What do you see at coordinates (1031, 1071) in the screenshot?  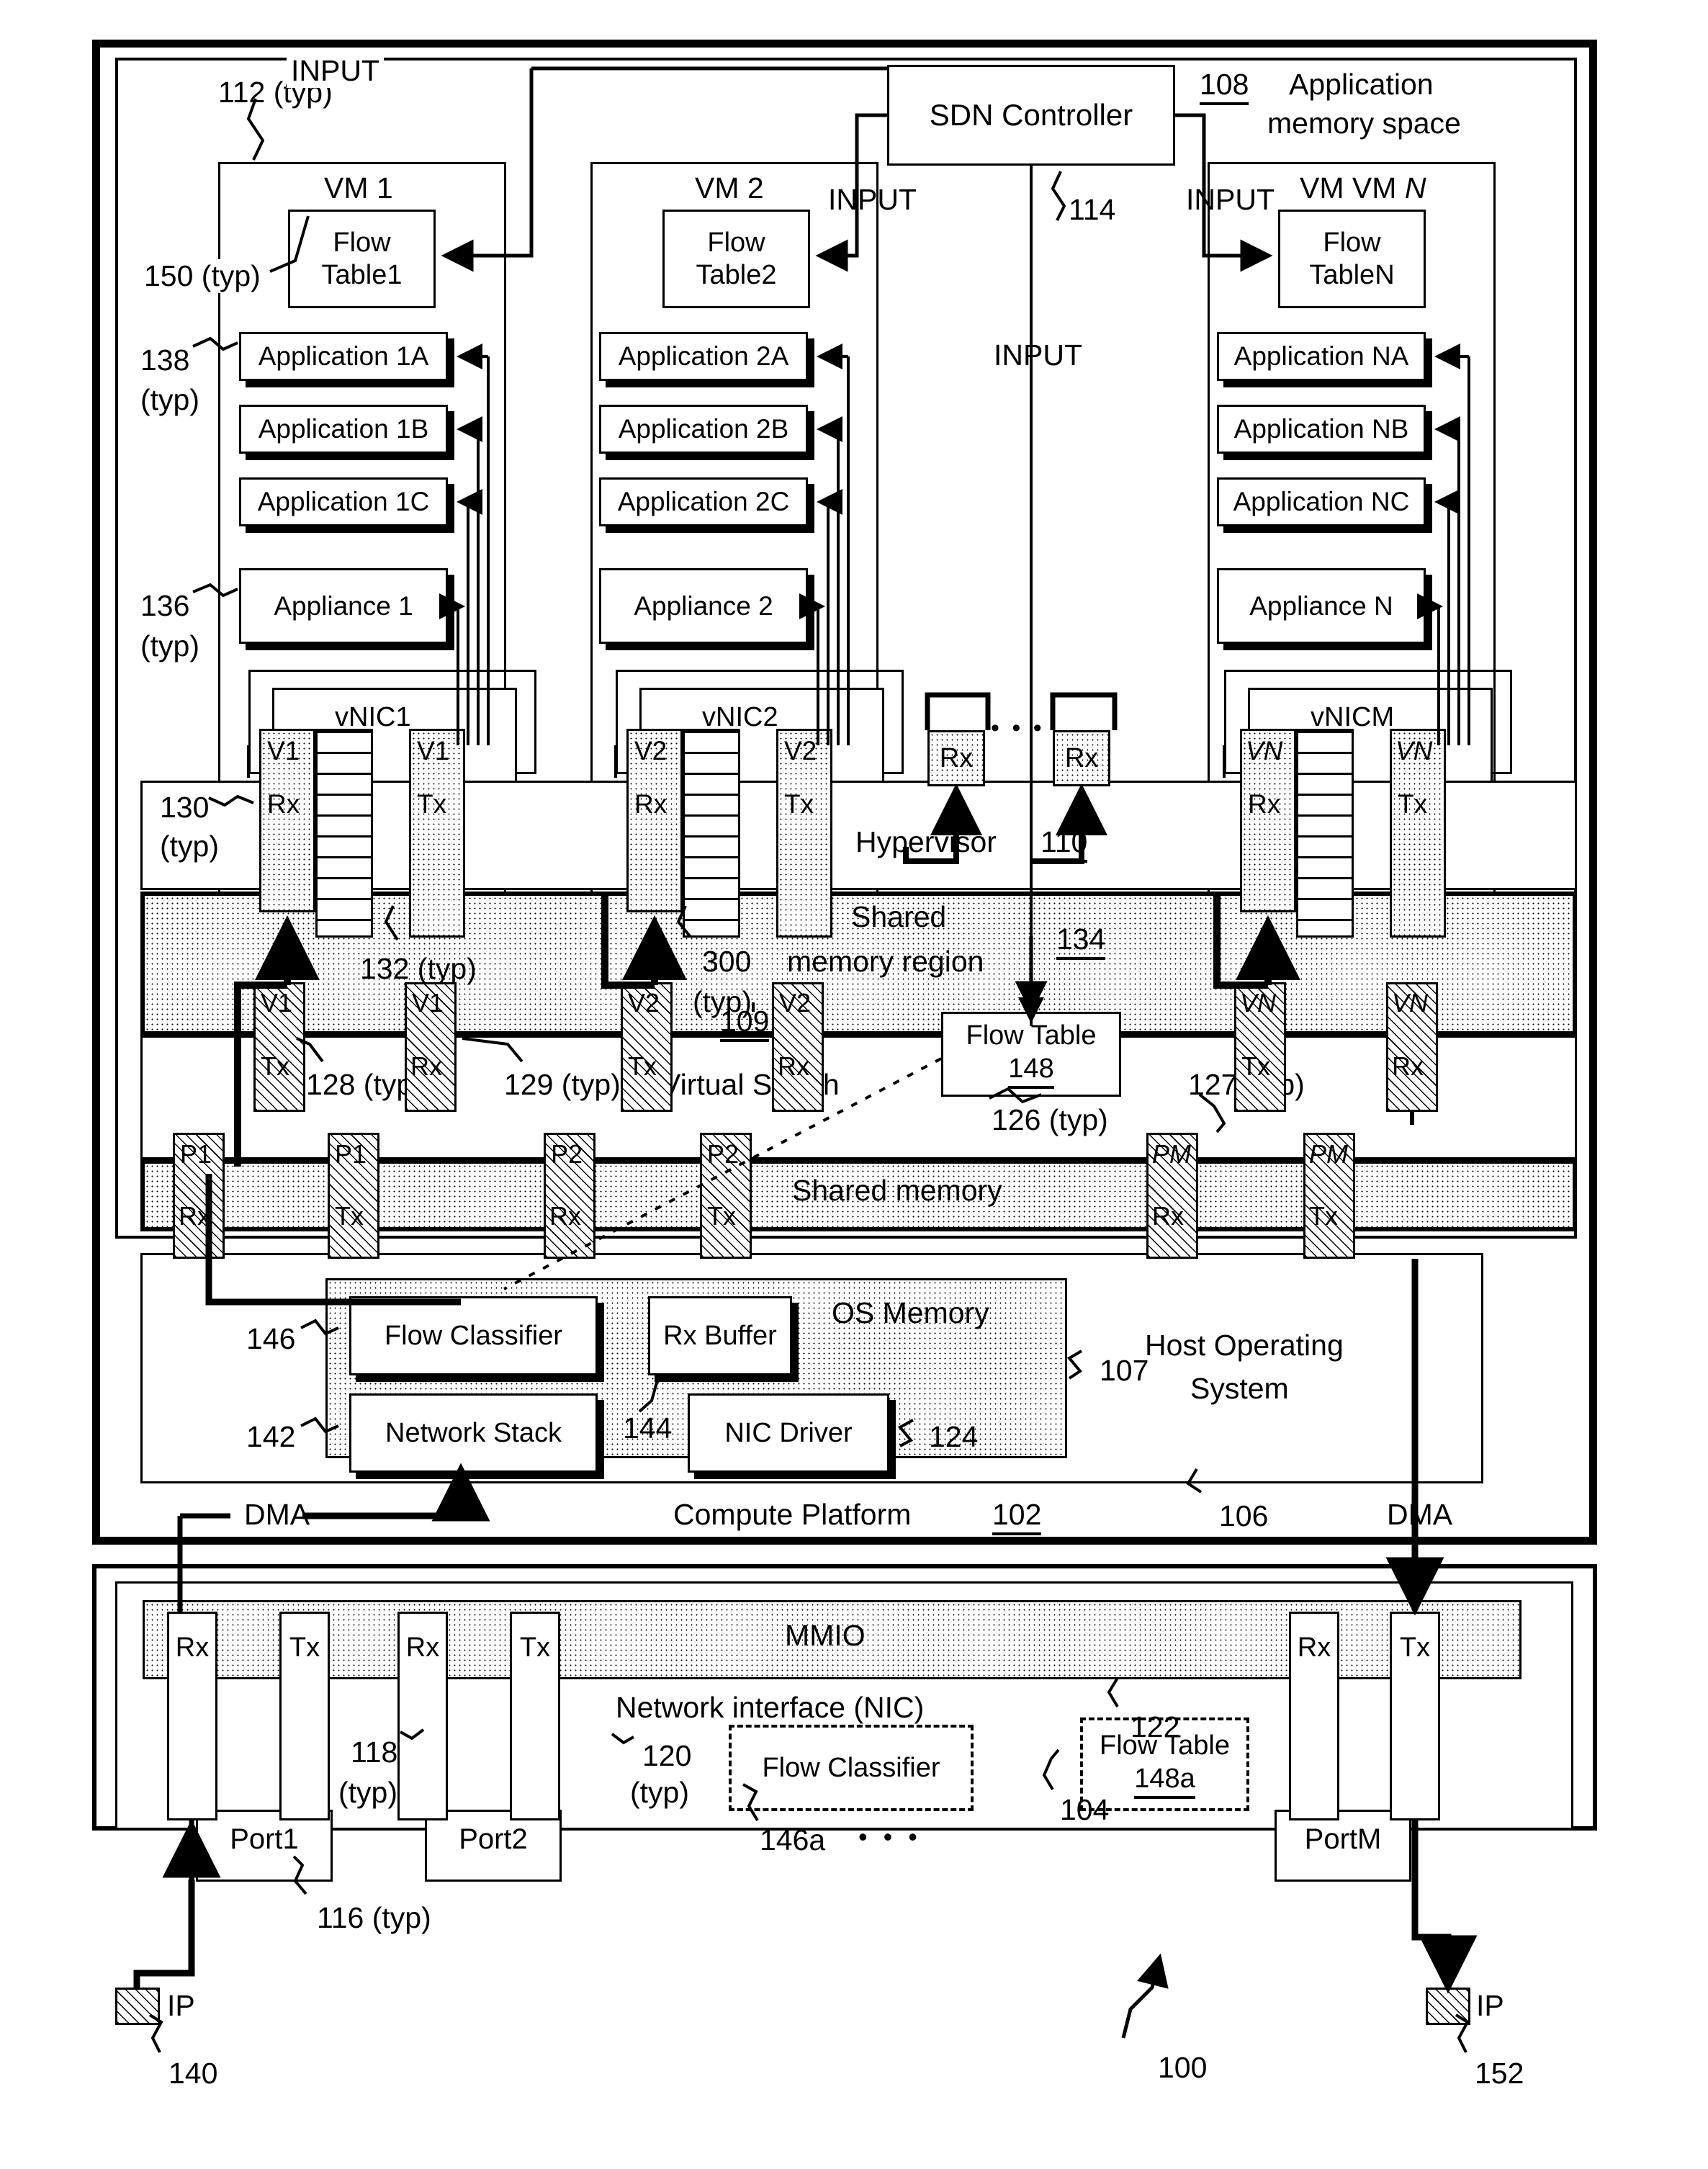 I see `virtual-switch-flow-table-ref: 148` at bounding box center [1031, 1071].